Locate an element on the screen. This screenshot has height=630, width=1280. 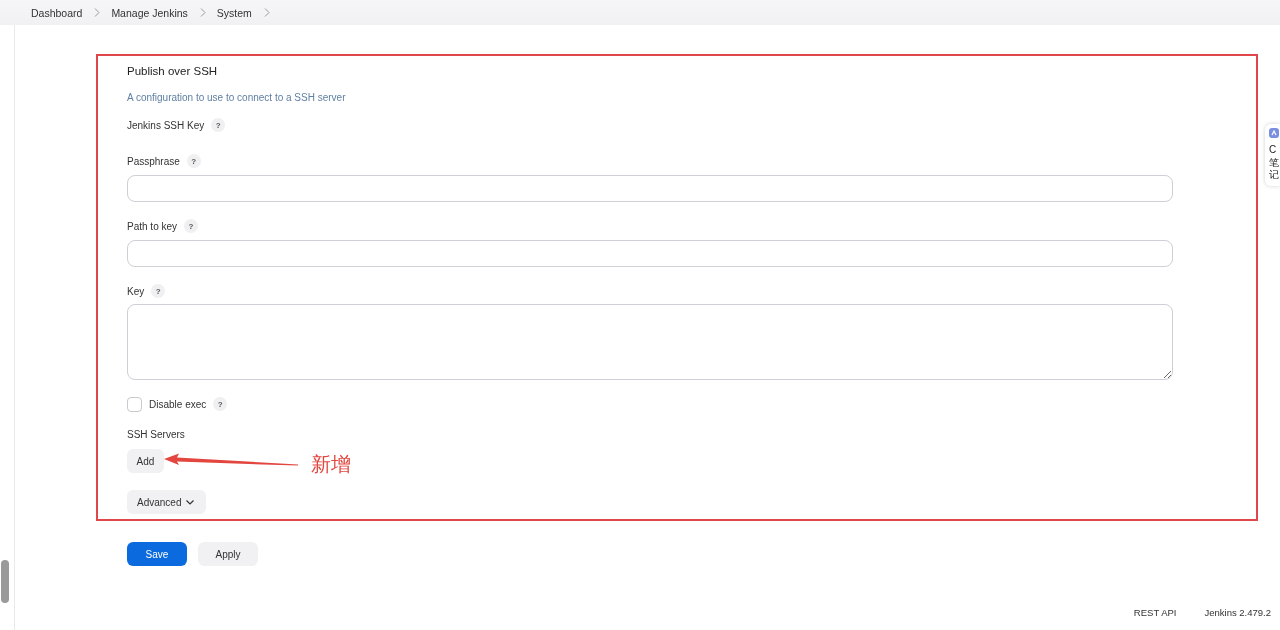
breadcrumb-link: Dashboard is located at coordinates (57, 12).